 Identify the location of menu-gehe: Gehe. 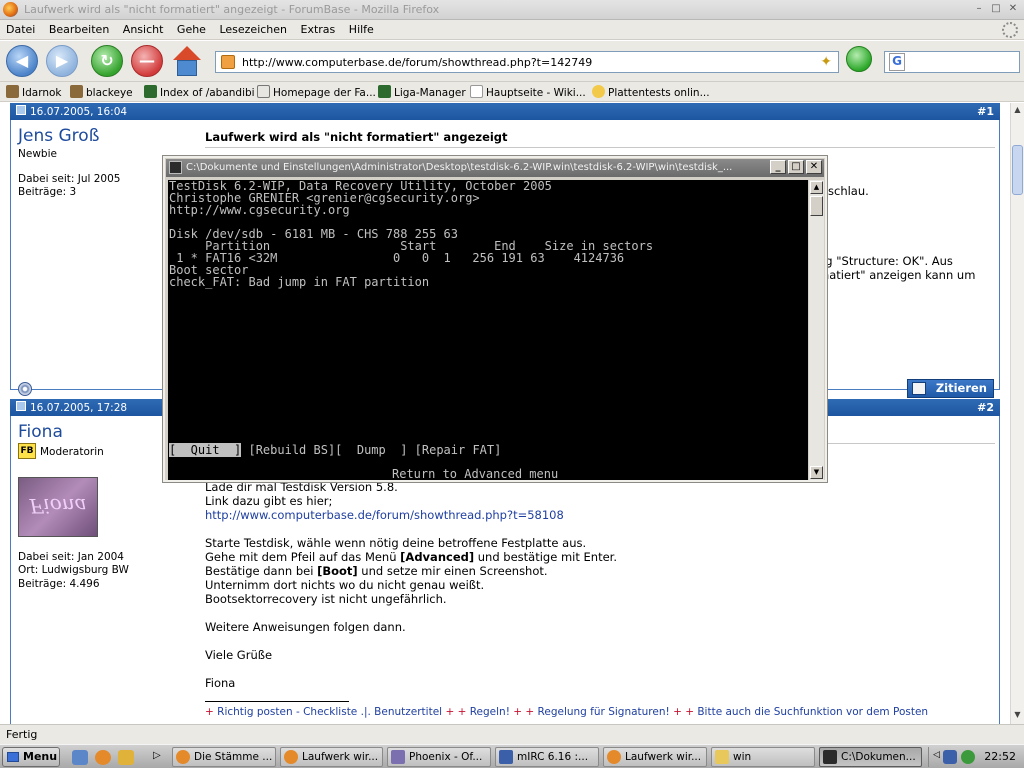
(191, 28).